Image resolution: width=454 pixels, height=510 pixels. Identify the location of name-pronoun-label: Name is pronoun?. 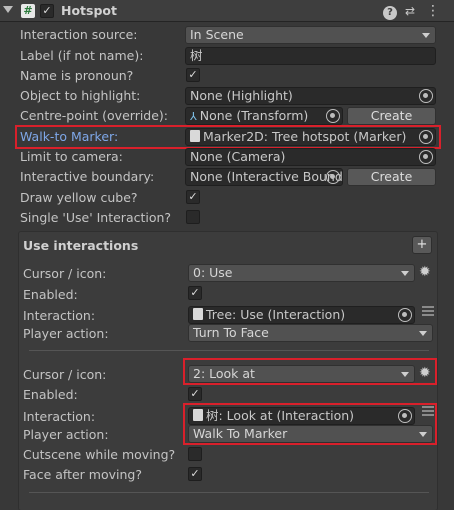
(77, 75).